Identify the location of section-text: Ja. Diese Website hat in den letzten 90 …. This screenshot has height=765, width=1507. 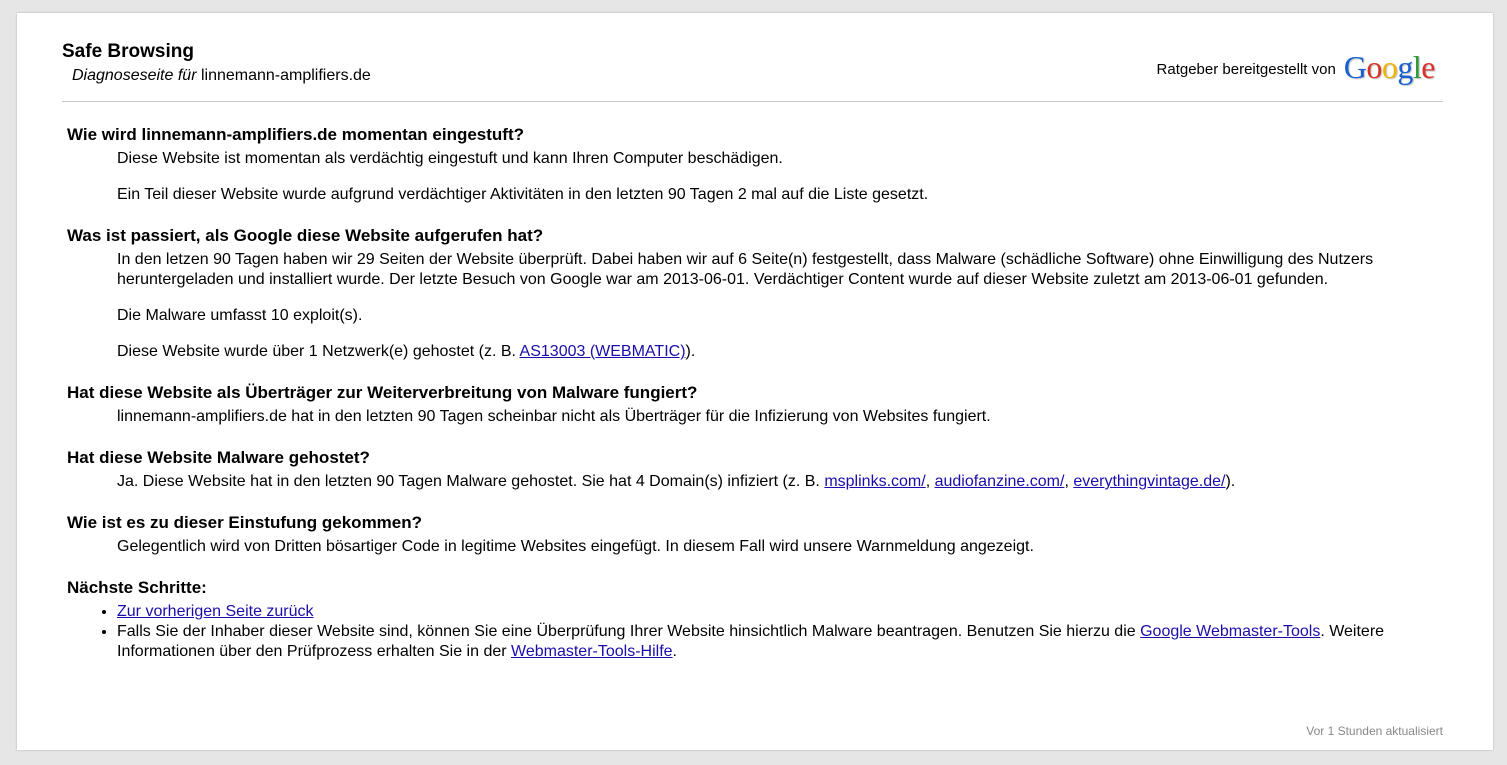
(676, 481).